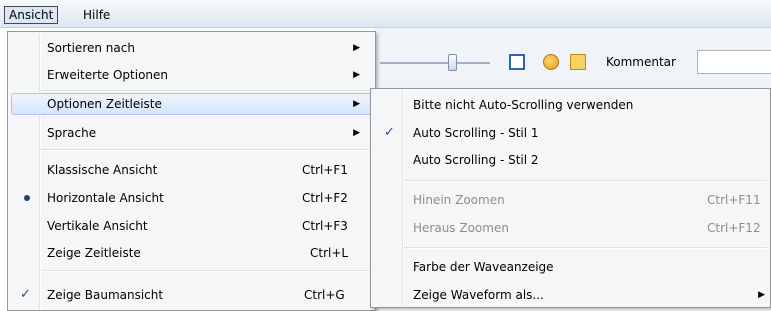 The width and height of the screenshot is (771, 311). I want to click on menu-item-horizontale-ansicht: Horizontale Ansicht Ctrl+F2, so click(191, 198).